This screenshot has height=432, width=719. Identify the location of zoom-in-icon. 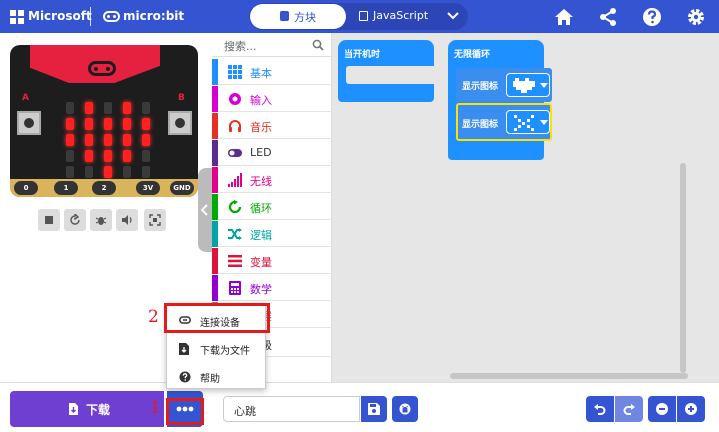
(691, 409).